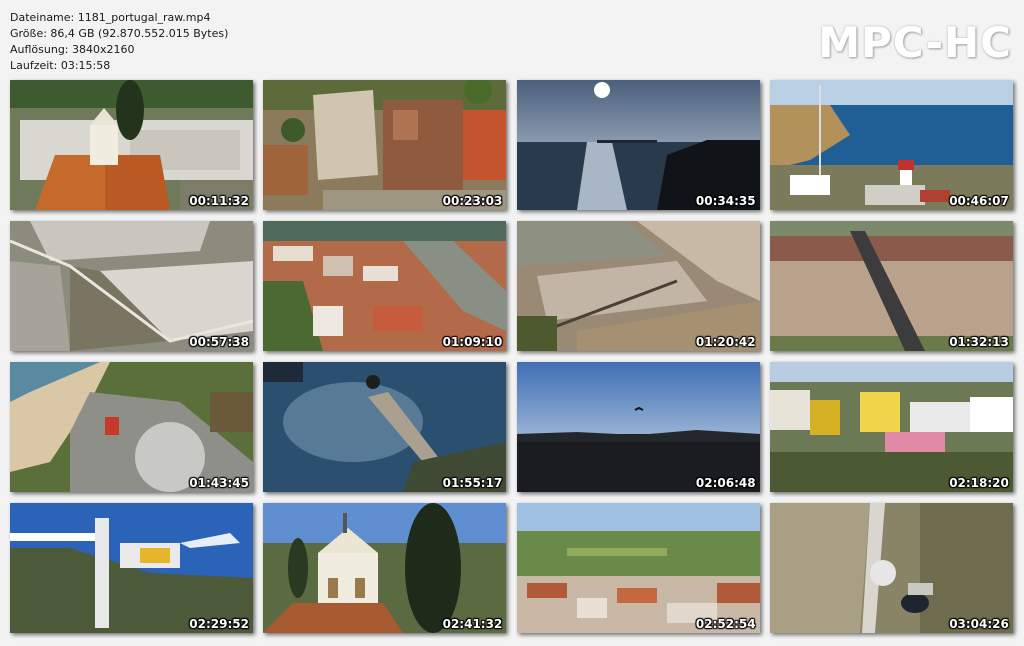  Describe the element at coordinates (979, 342) in the screenshot. I see `timestamp: 01:32:13` at that location.